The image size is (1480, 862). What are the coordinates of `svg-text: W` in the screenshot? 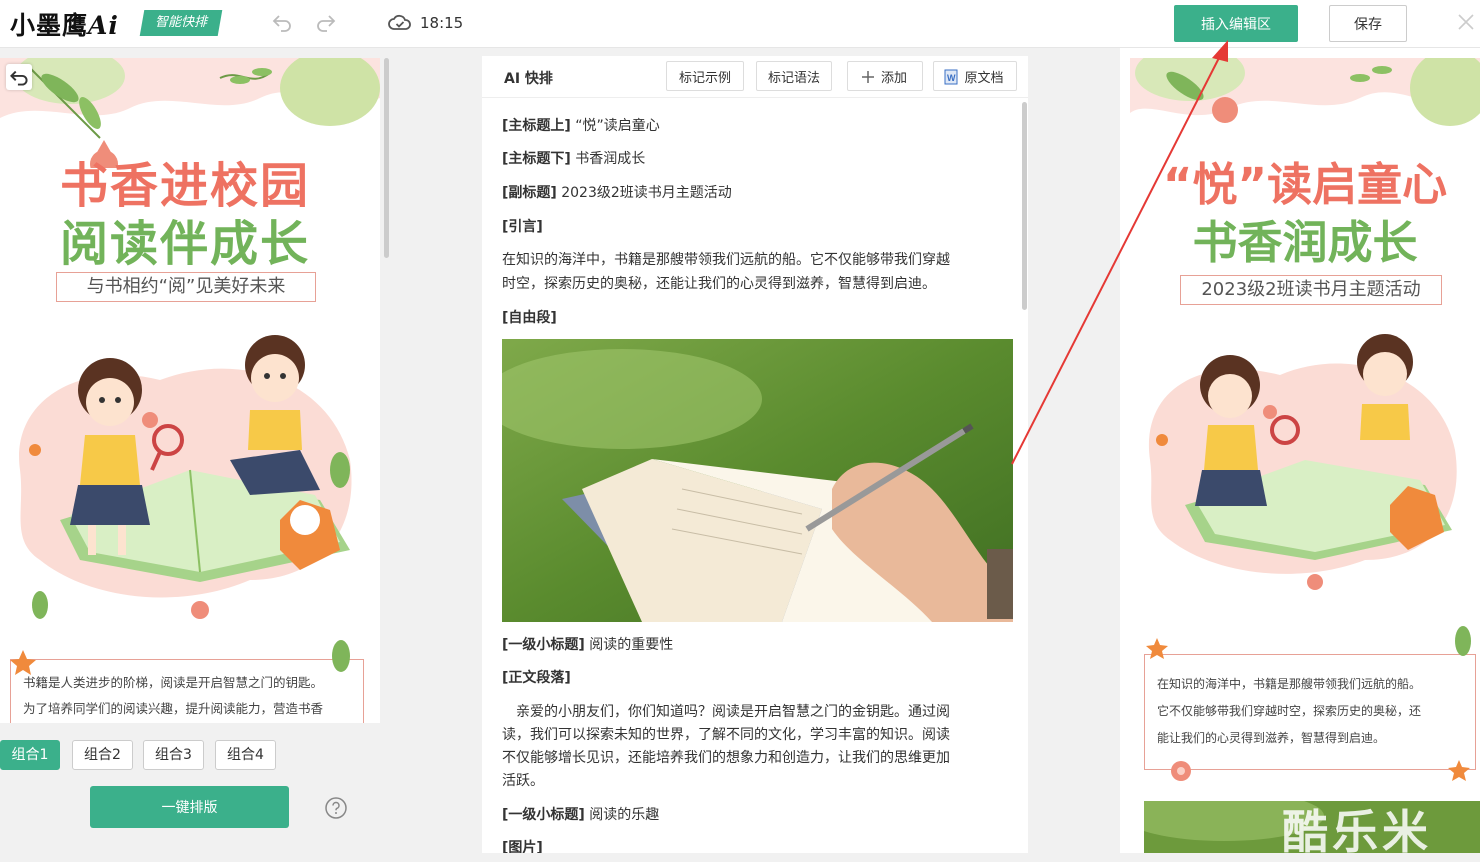 It's located at (951, 78).